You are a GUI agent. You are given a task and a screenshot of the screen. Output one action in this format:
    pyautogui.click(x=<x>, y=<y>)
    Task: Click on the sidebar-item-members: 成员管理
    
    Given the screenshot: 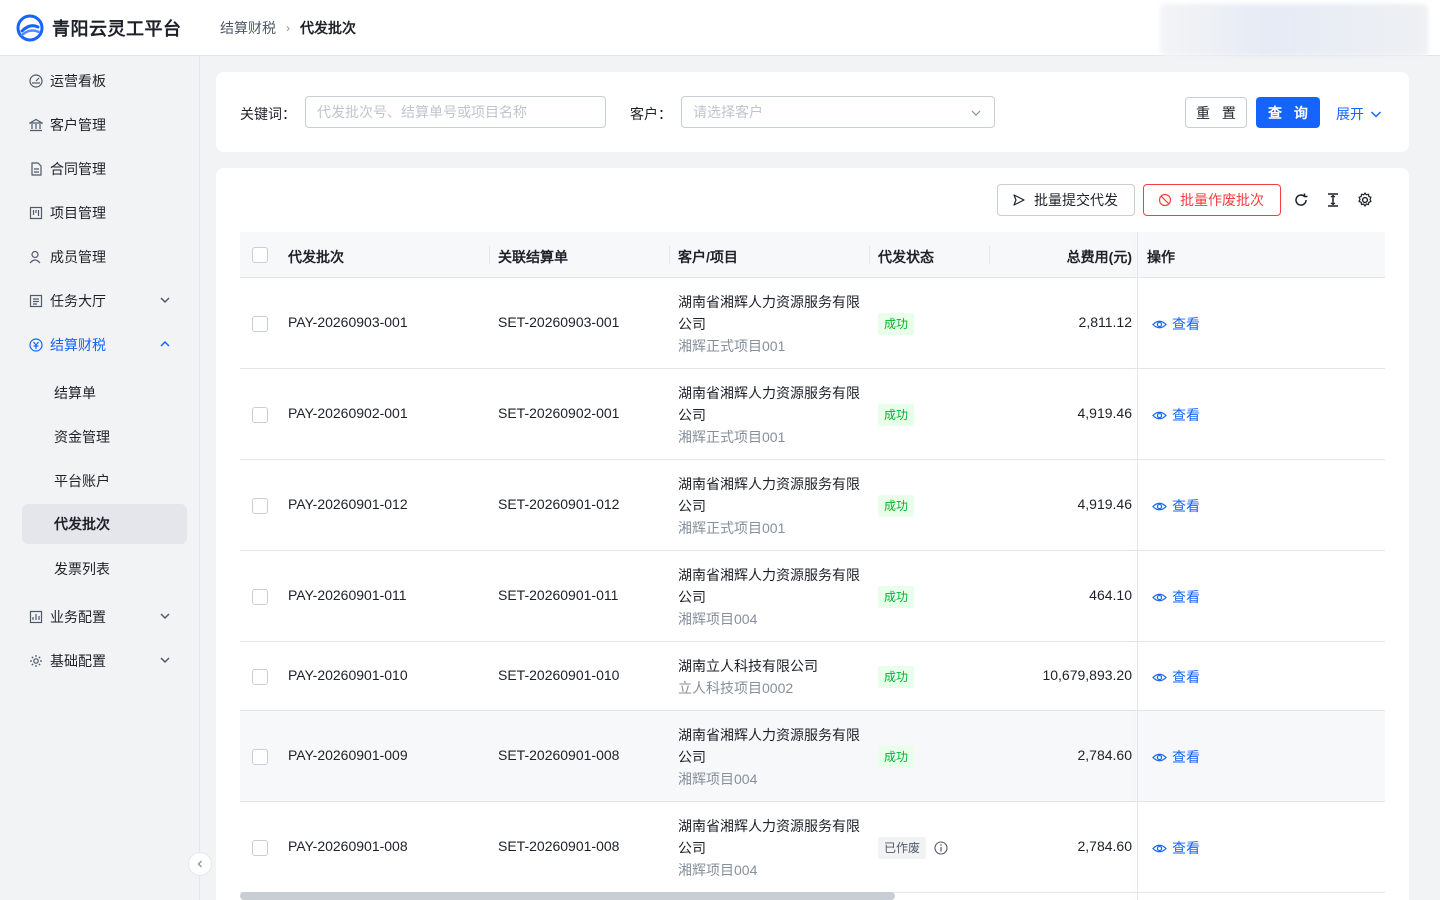 What is the action you would take?
    pyautogui.click(x=100, y=257)
    